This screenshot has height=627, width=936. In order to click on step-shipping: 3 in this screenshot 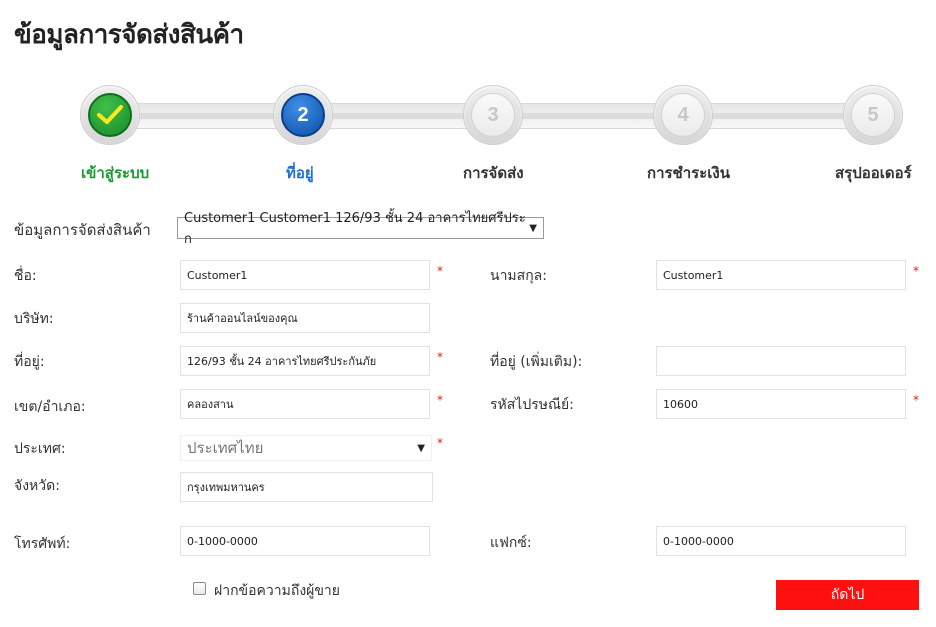, I will do `click(493, 115)`.